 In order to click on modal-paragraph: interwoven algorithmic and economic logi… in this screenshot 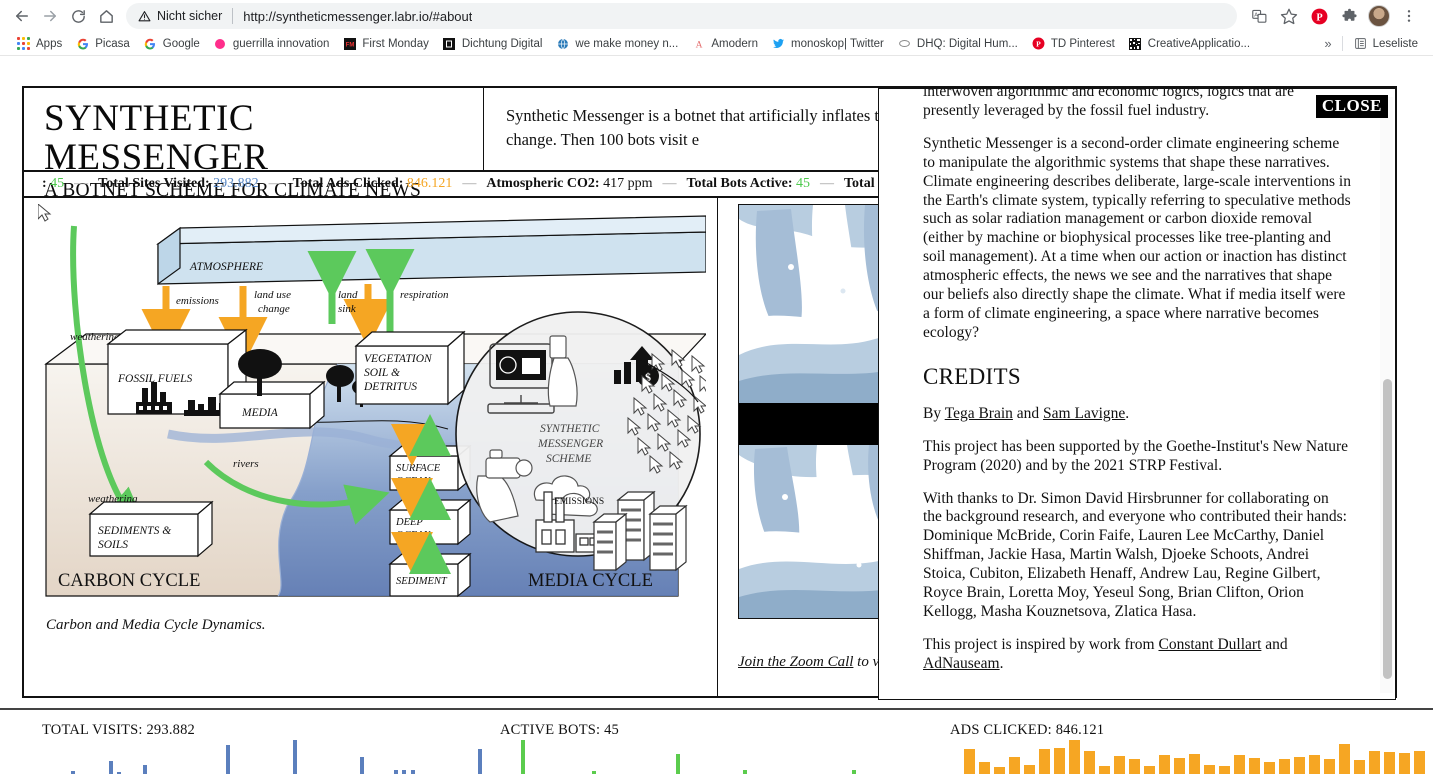, I will do `click(1109, 104)`.